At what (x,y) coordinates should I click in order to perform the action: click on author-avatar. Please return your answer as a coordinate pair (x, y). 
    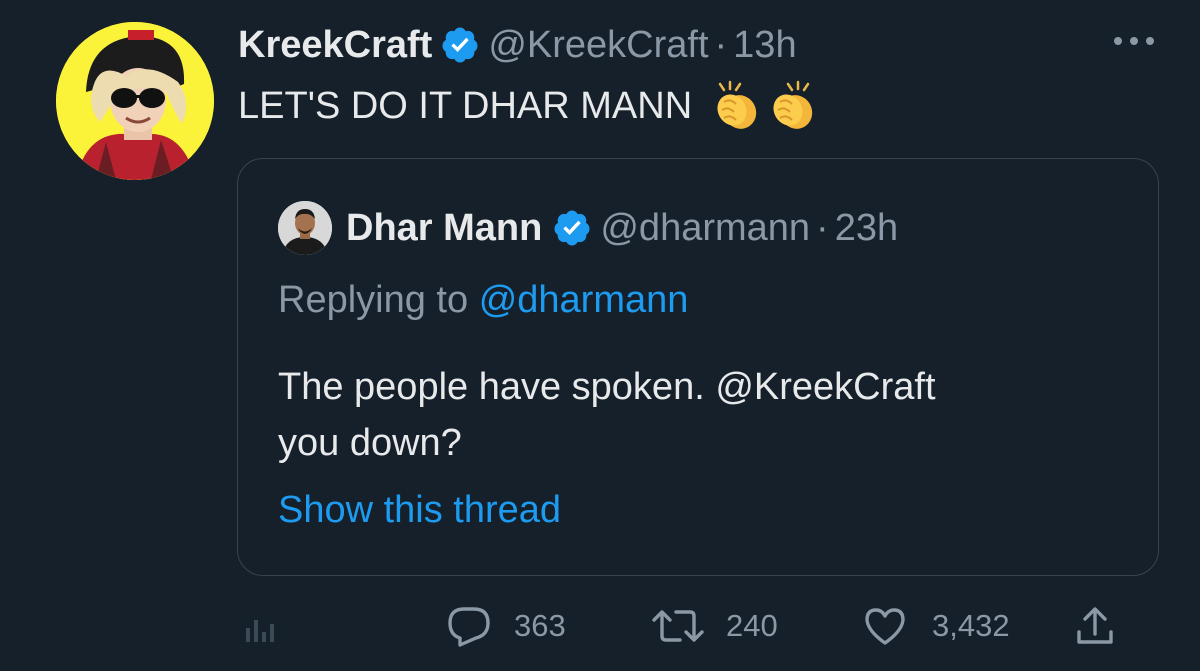
    Looking at the image, I should click on (135, 101).